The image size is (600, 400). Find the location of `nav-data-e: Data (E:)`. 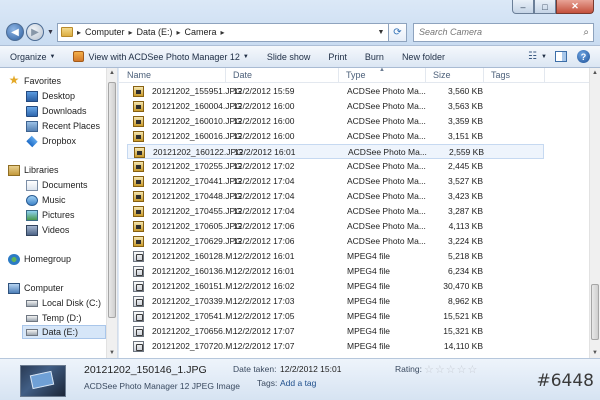

nav-data-e: Data (E:) is located at coordinates (64, 332).